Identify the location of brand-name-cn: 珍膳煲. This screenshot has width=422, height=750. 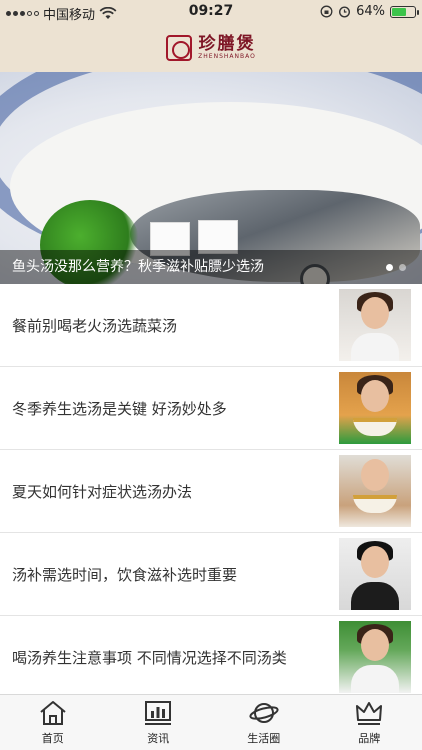
(227, 44).